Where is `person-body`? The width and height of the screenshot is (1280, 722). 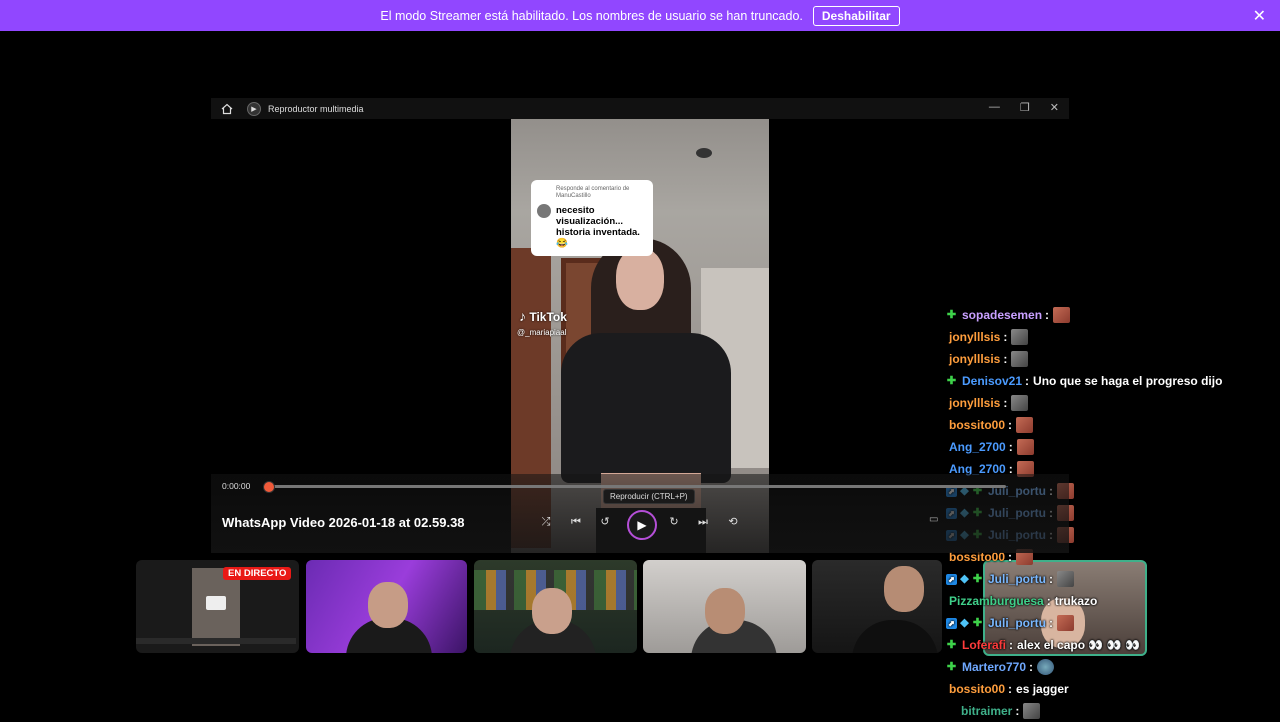 person-body is located at coordinates (646, 408).